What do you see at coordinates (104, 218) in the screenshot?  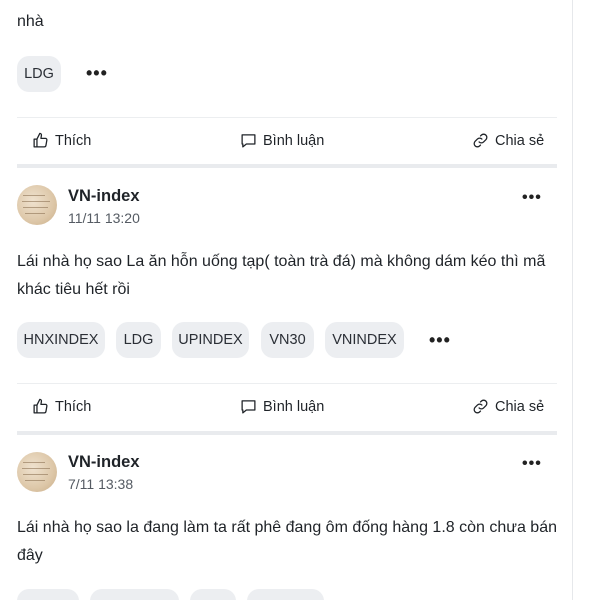 I see `post-time: 11/11 13:20` at bounding box center [104, 218].